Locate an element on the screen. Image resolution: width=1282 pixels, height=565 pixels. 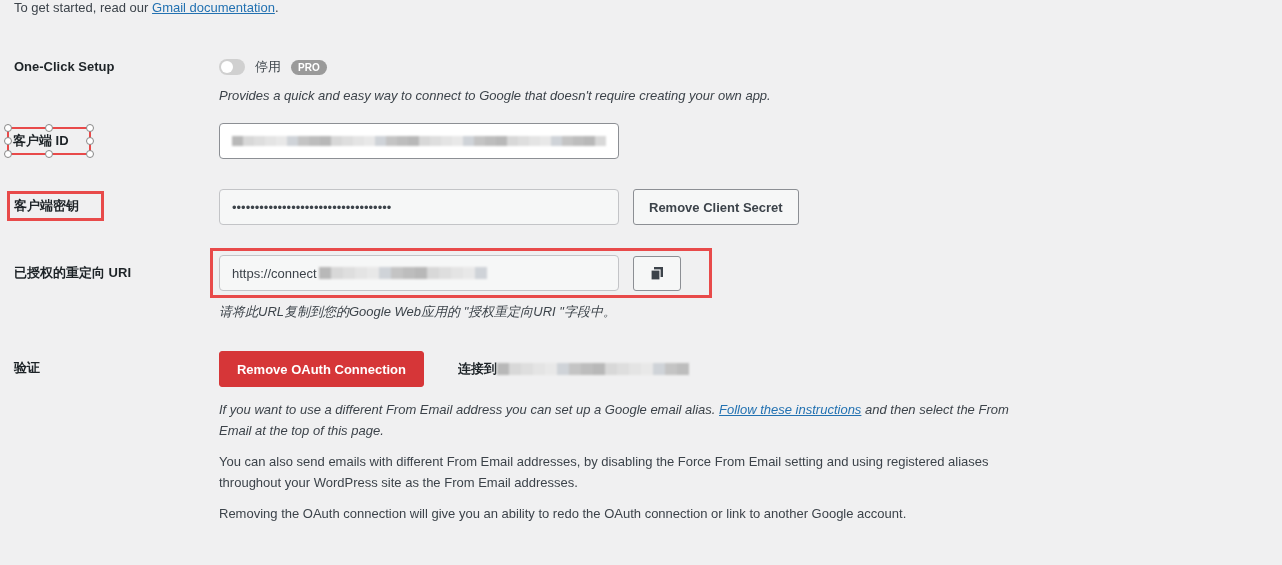
field-label: 客户端密钥 is located at coordinates (46, 206).